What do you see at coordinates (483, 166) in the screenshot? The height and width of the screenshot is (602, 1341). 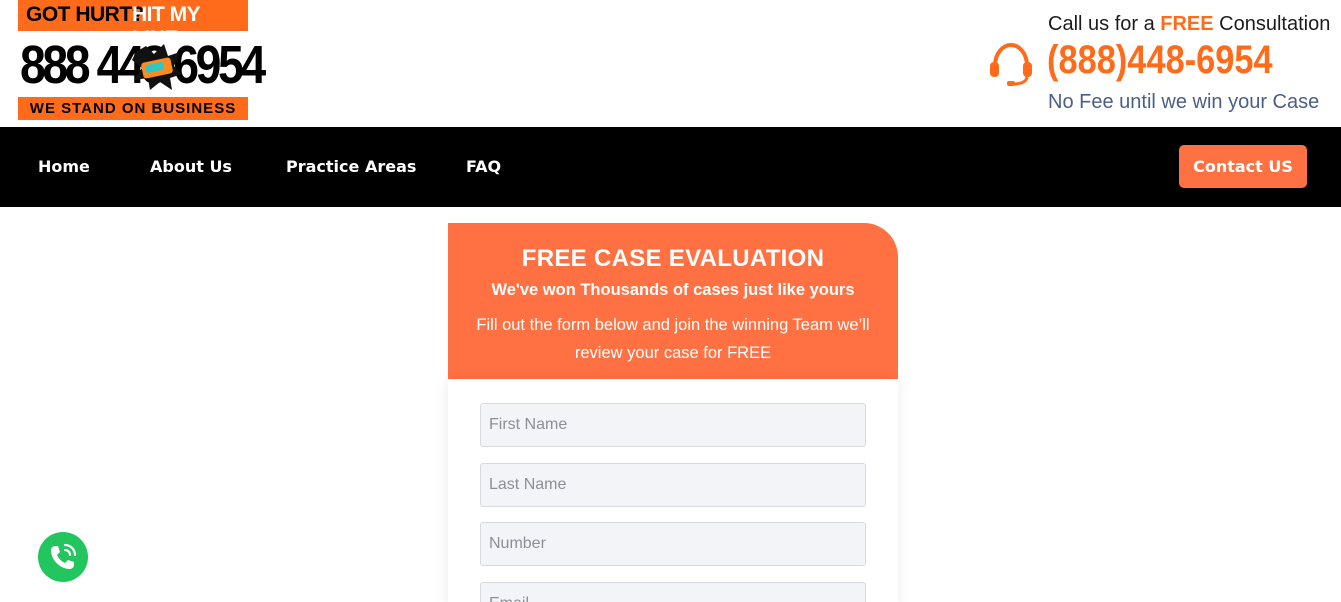 I see `nav-faq: FAQ` at bounding box center [483, 166].